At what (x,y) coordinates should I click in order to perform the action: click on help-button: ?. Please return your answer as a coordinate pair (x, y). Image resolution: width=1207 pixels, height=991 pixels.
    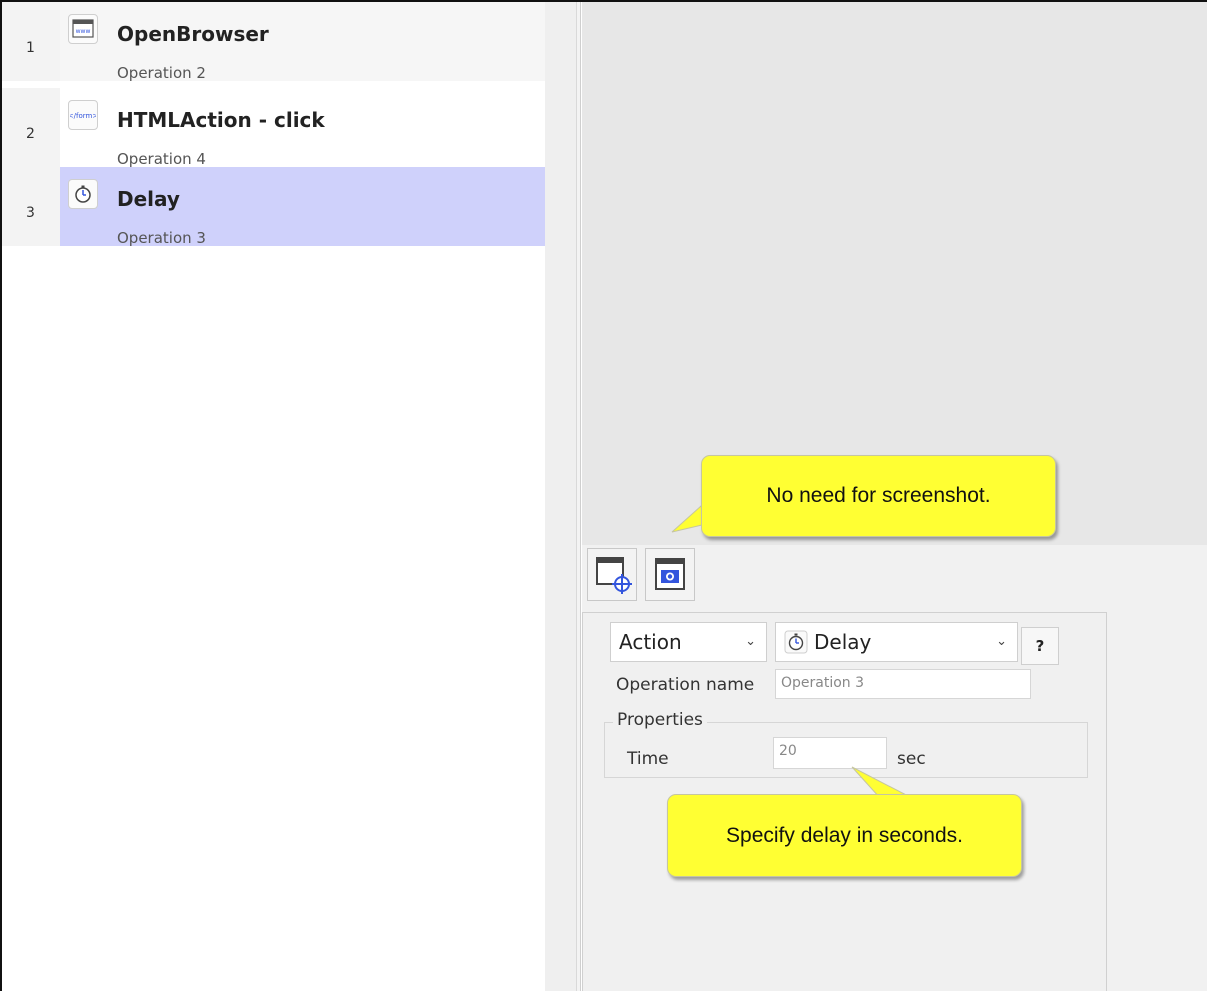
    Looking at the image, I should click on (1040, 646).